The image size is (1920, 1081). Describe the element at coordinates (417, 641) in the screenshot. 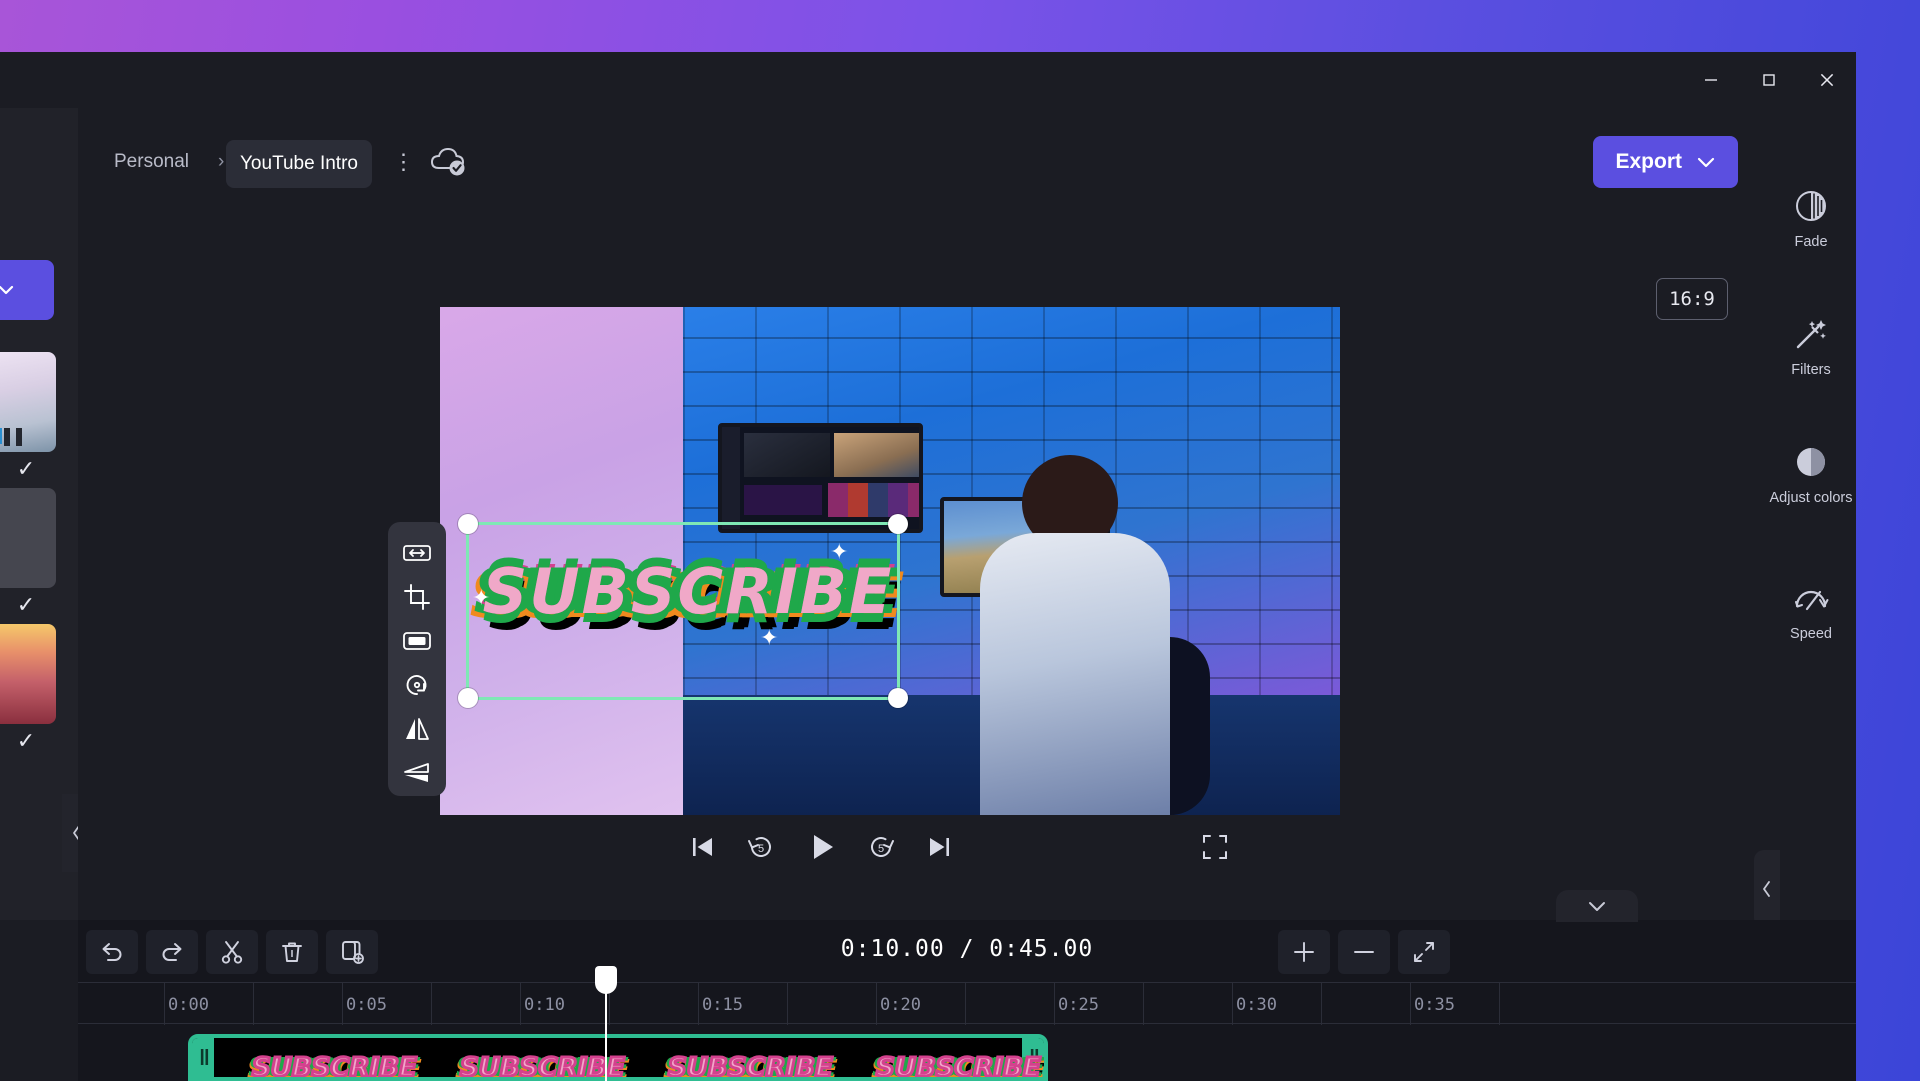

I see `fill-image-icon` at that location.